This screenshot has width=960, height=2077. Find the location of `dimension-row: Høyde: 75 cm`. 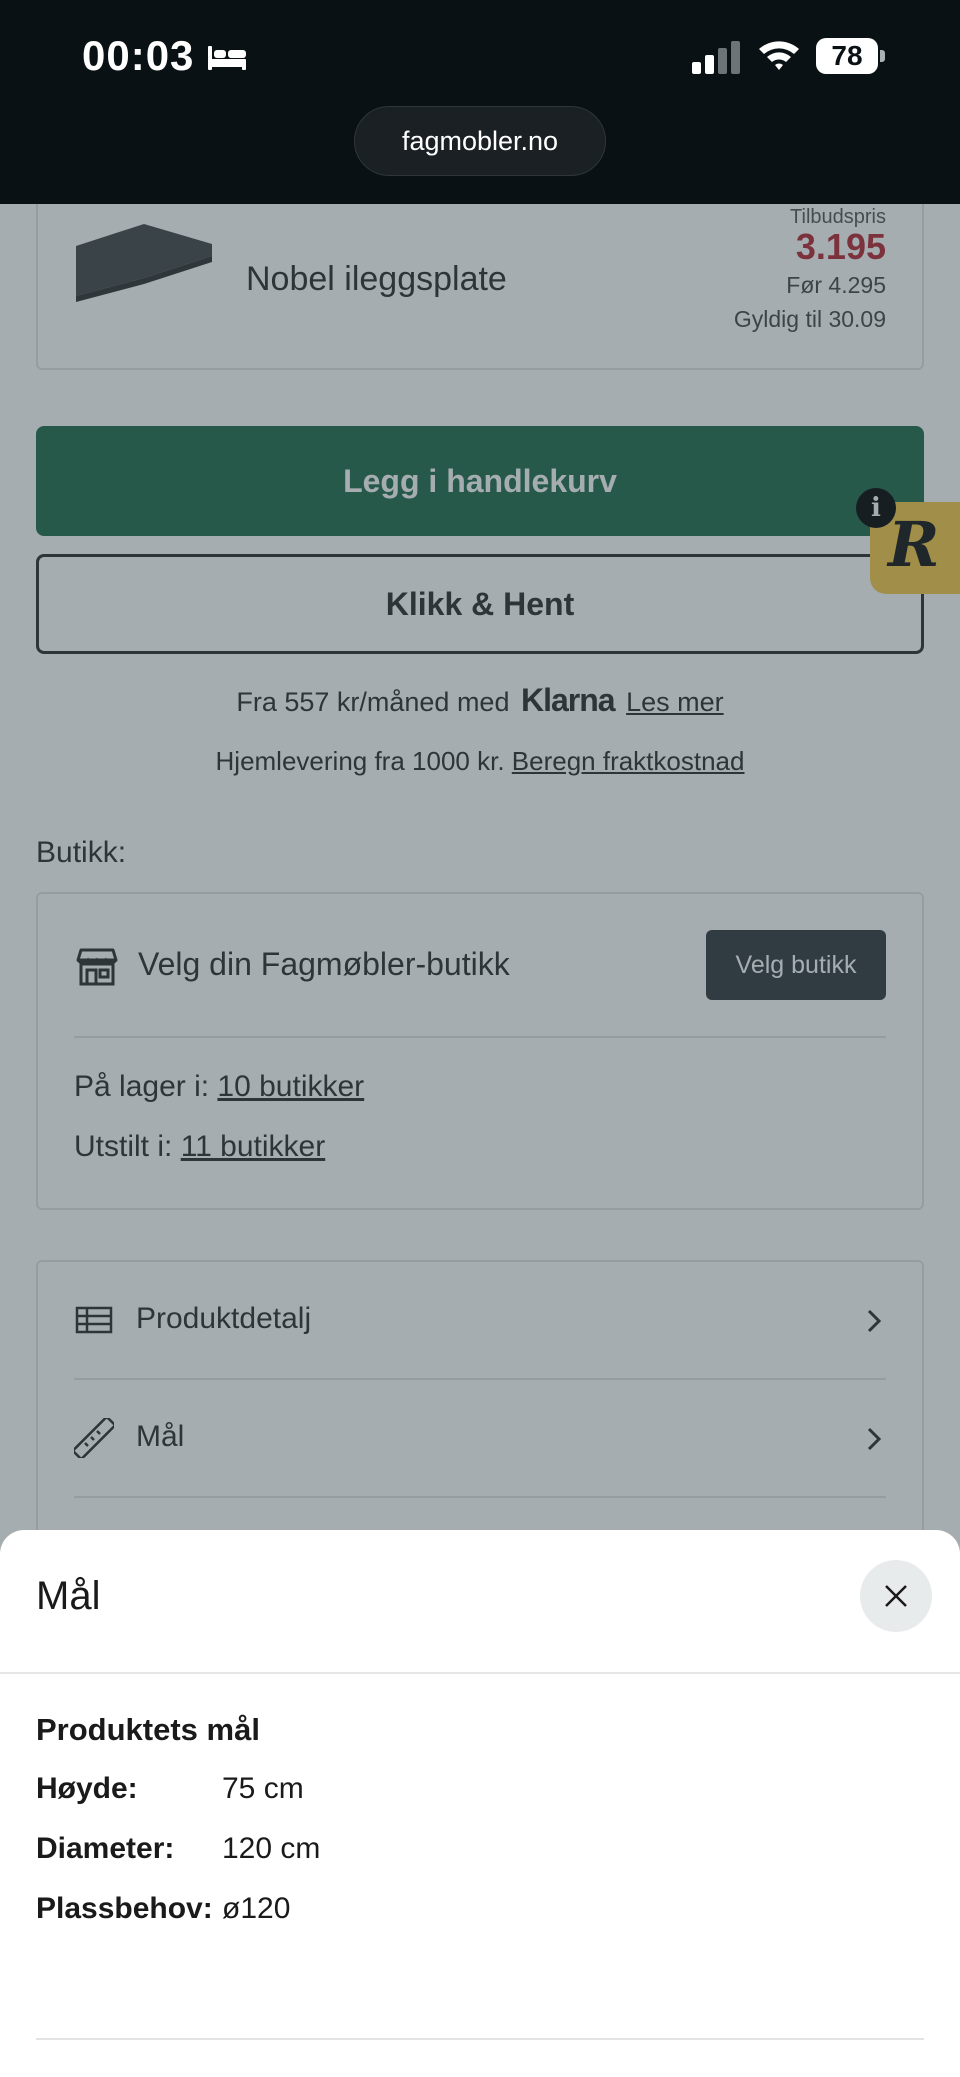

dimension-row: Høyde: 75 cm is located at coordinates (170, 1789).